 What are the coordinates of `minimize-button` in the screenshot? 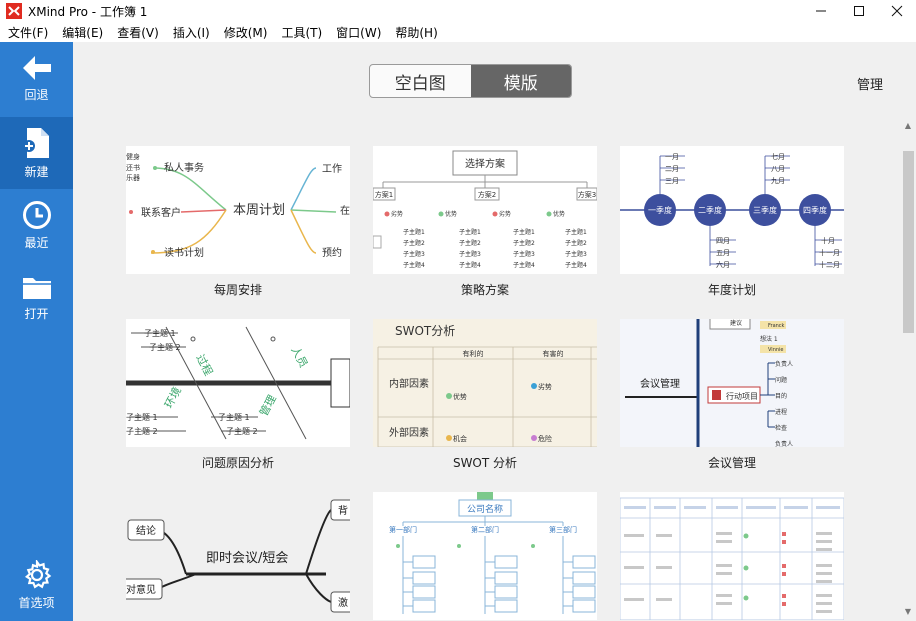 It's located at (821, 11).